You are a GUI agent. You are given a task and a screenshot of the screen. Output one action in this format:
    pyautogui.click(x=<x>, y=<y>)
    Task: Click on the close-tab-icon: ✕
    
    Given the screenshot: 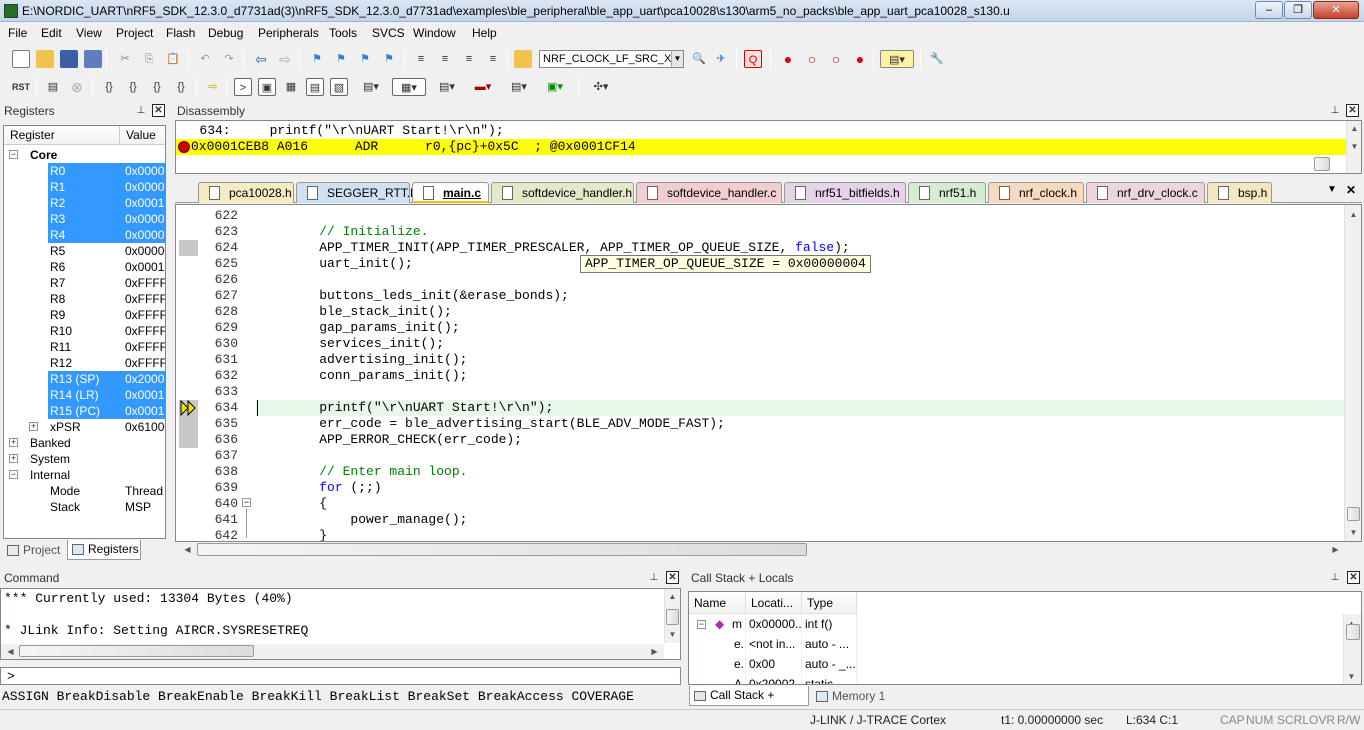 What is the action you would take?
    pyautogui.click(x=1351, y=190)
    